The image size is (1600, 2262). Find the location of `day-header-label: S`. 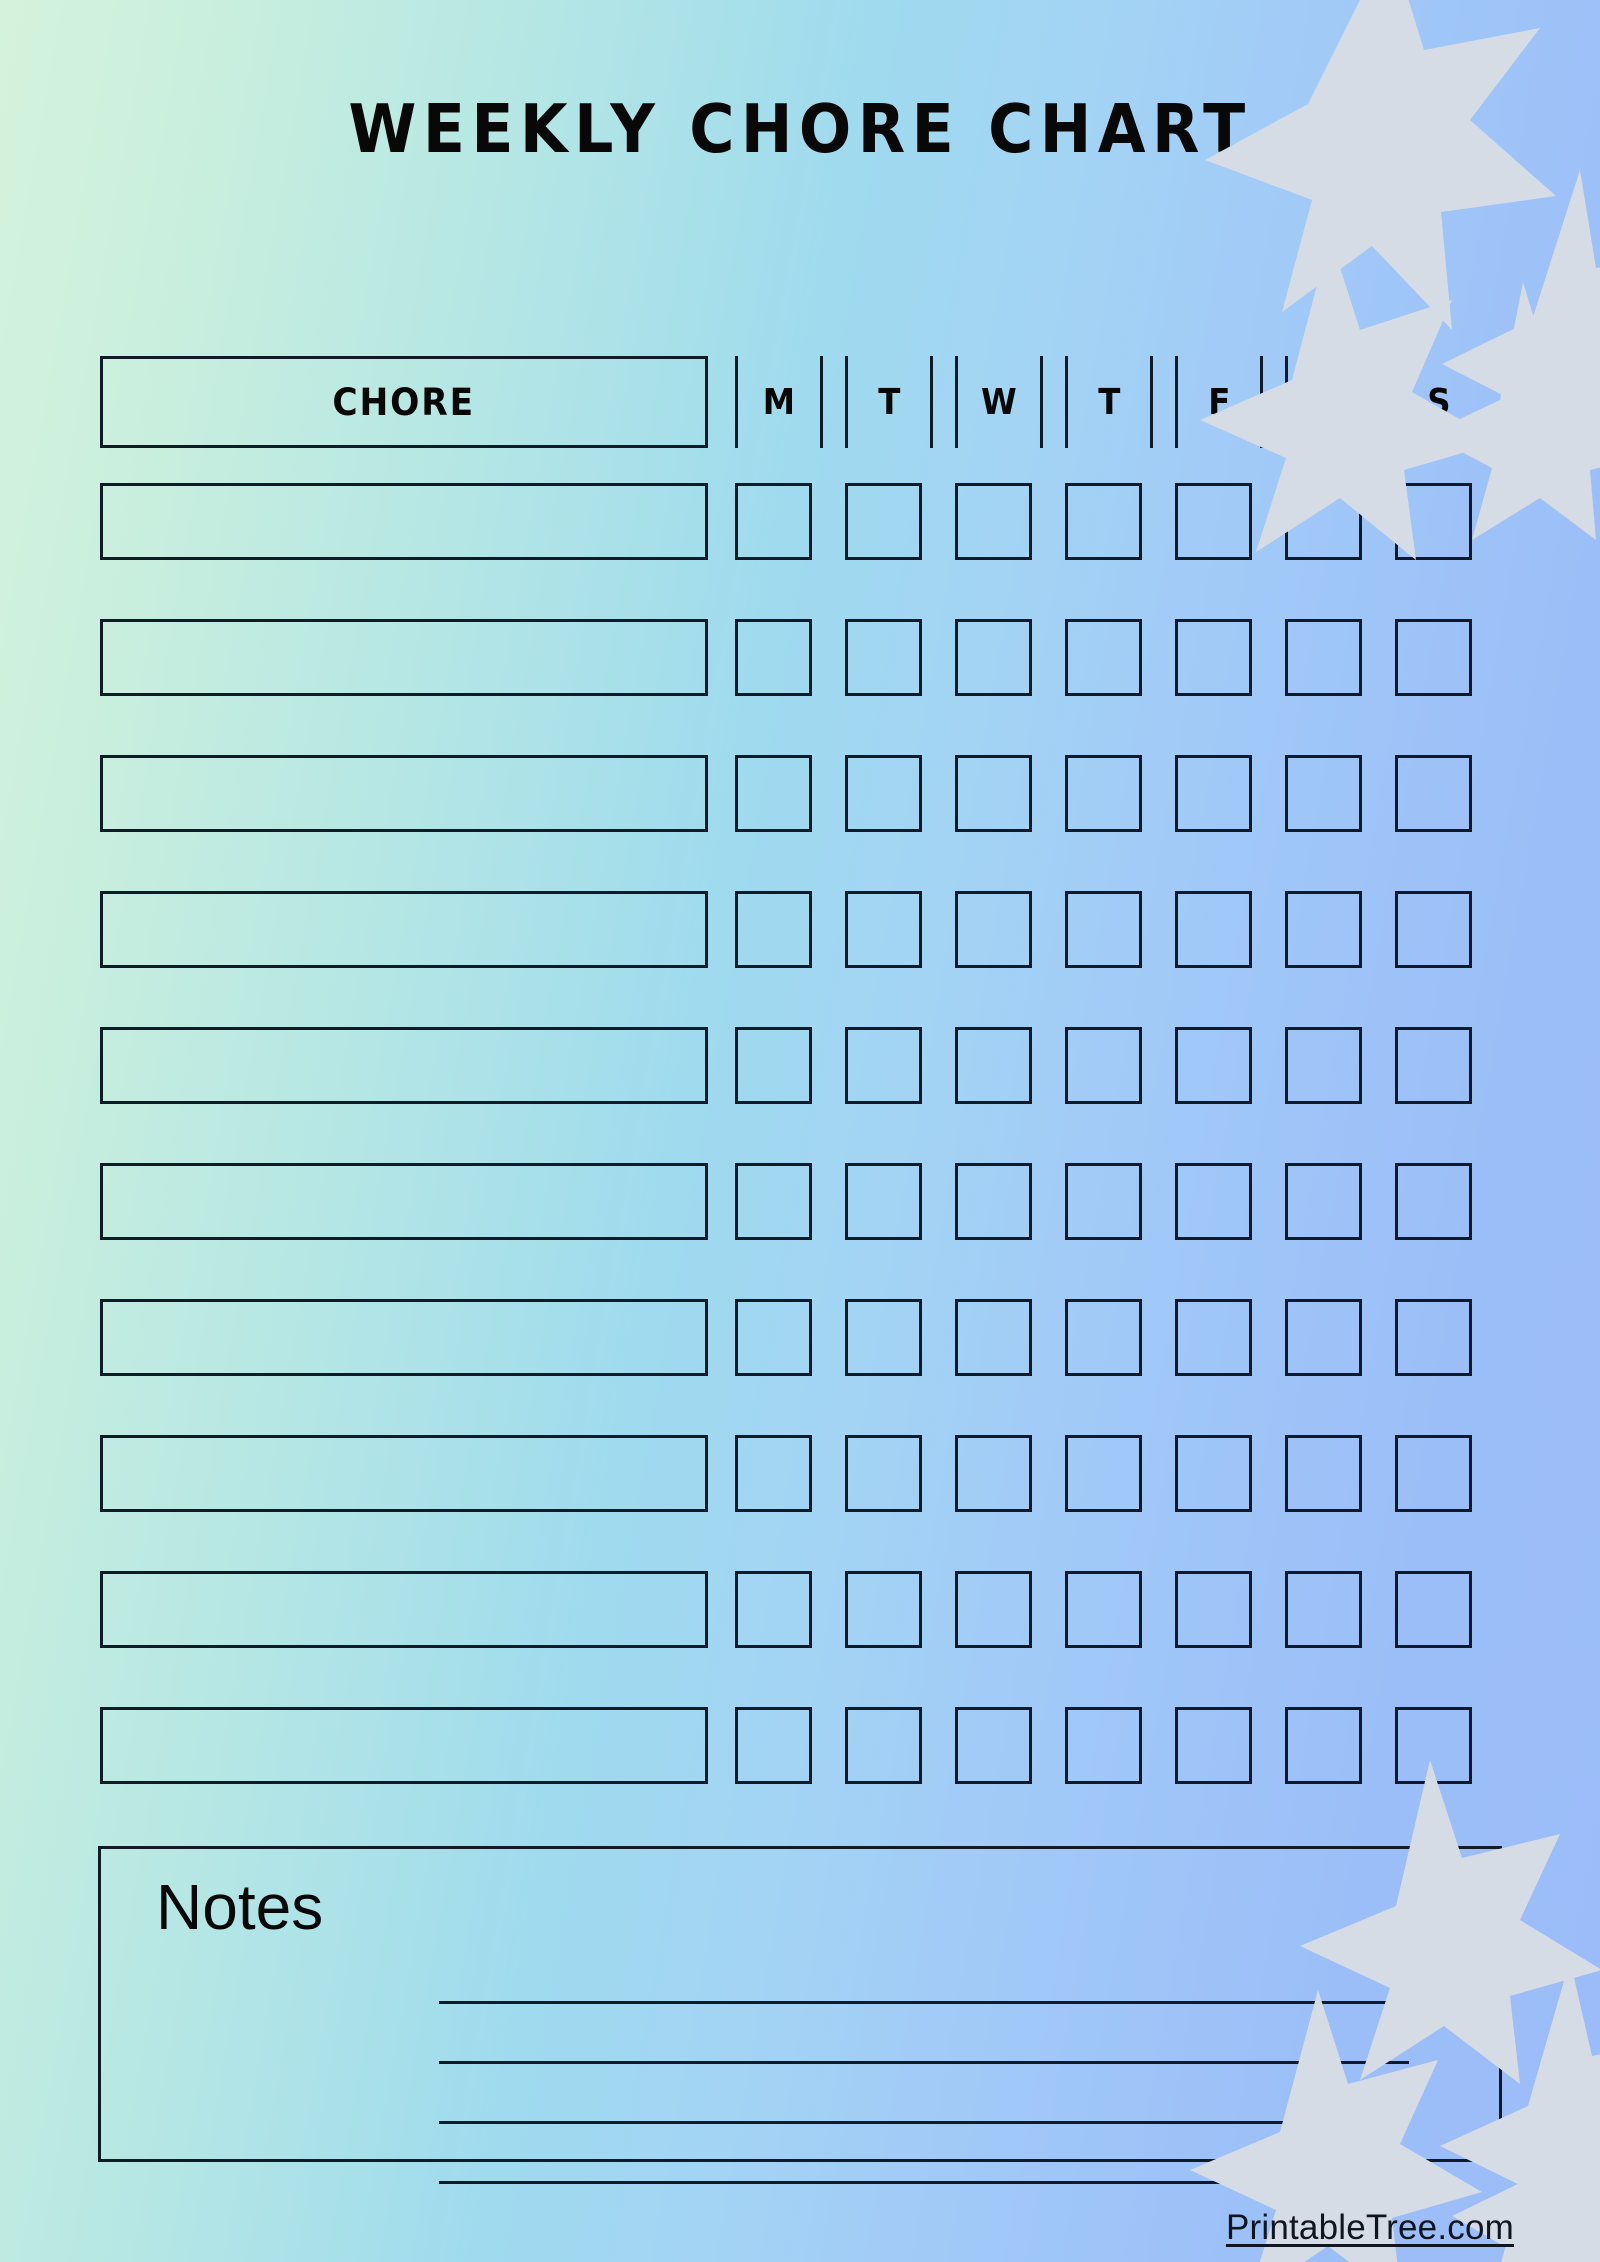

day-header-label: S is located at coordinates (1439, 402).